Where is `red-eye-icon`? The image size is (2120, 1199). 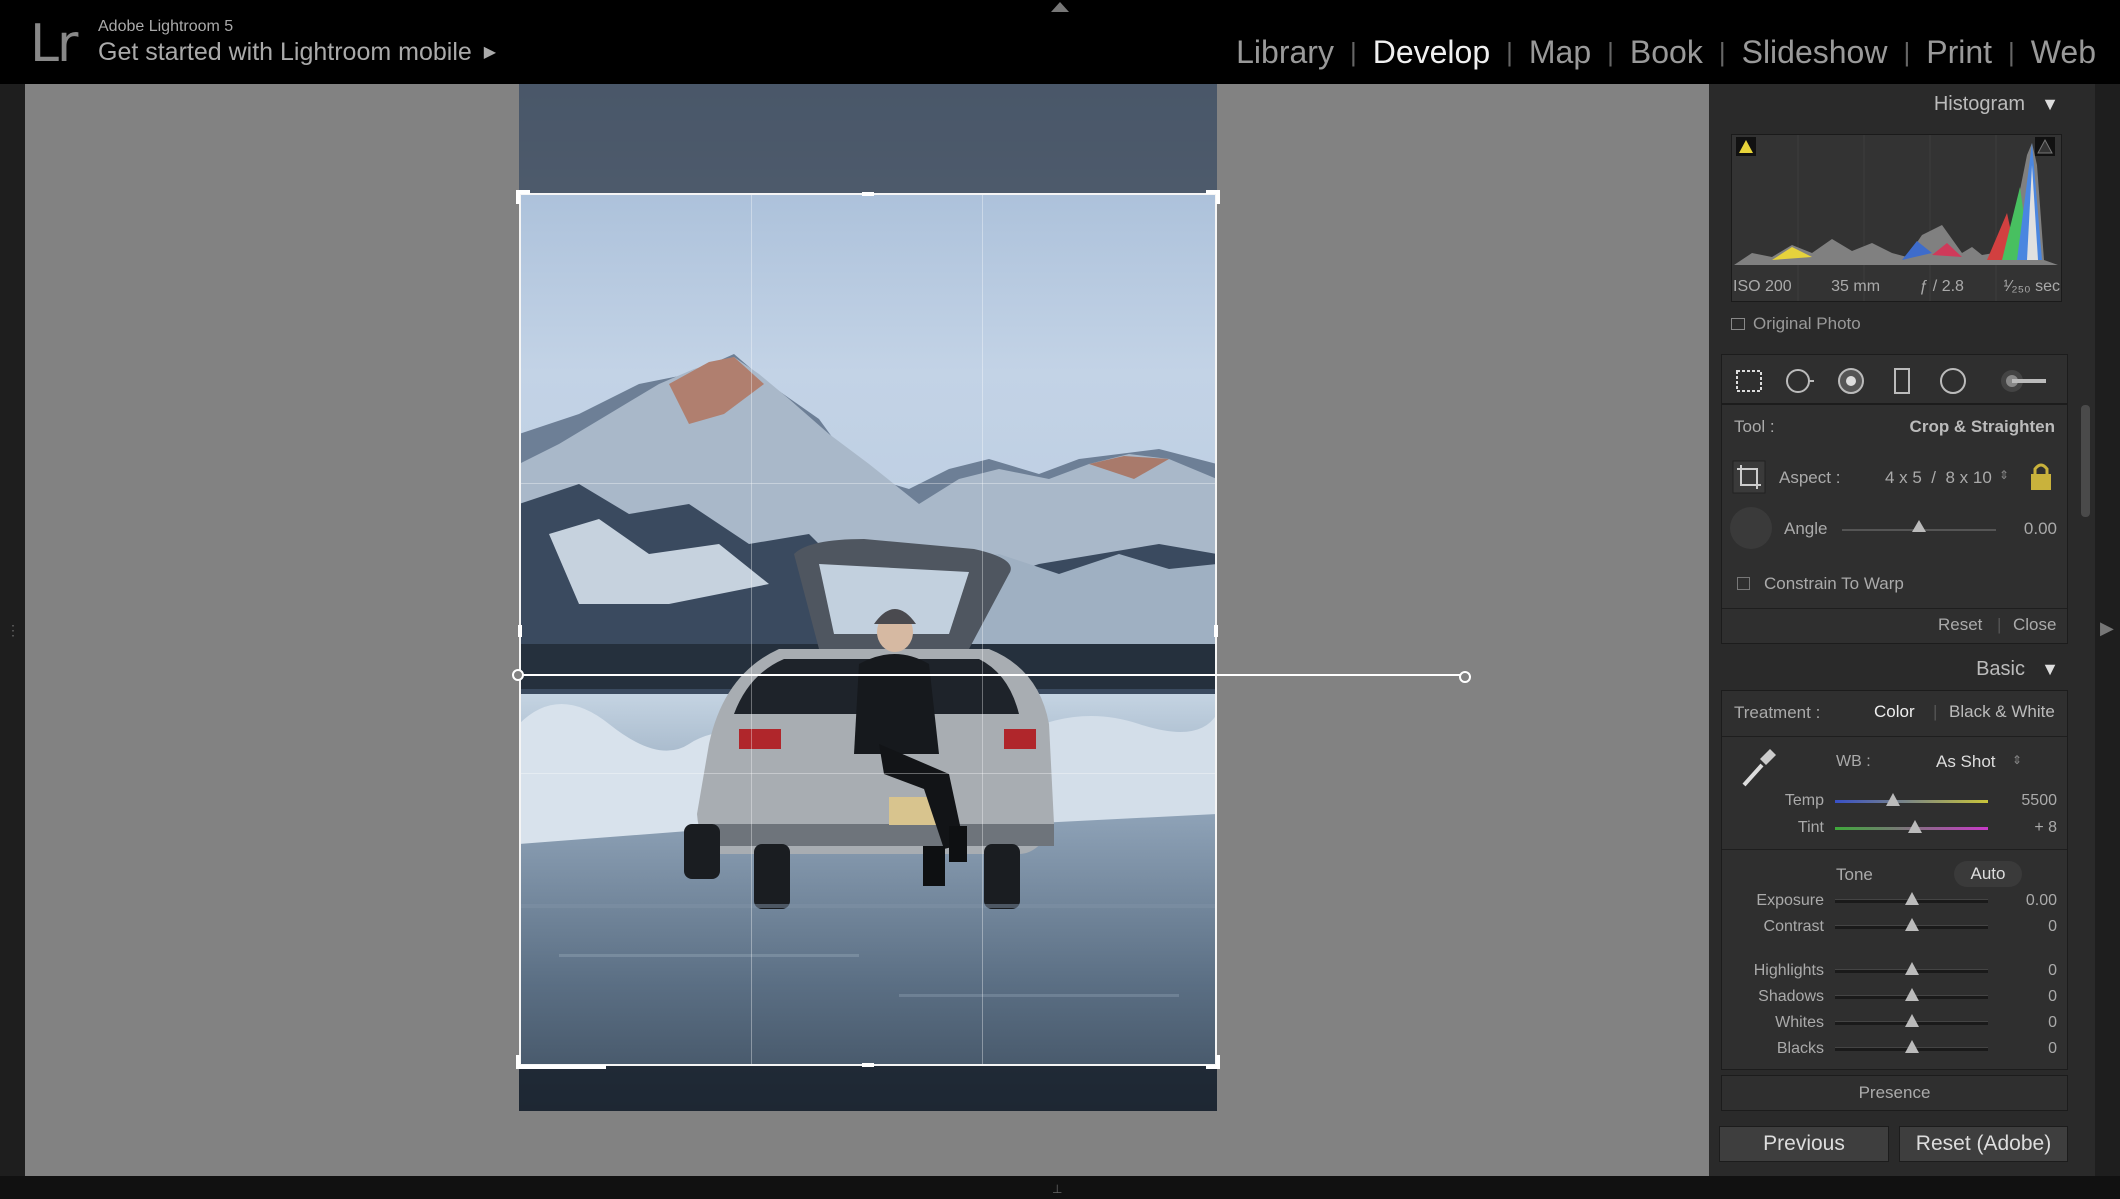
red-eye-icon is located at coordinates (1851, 381).